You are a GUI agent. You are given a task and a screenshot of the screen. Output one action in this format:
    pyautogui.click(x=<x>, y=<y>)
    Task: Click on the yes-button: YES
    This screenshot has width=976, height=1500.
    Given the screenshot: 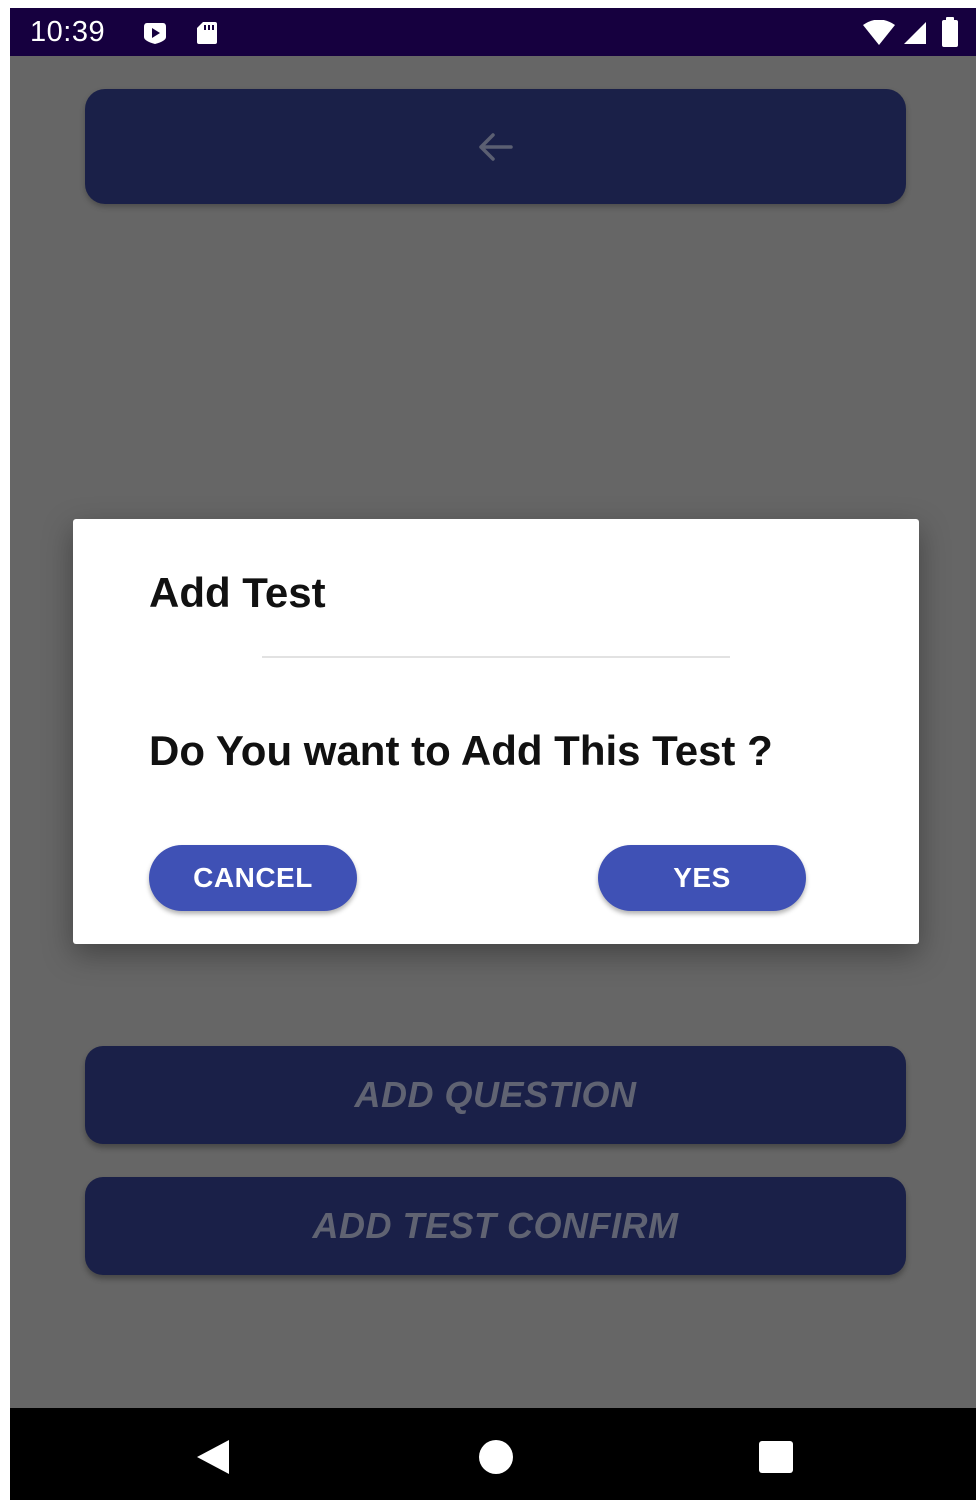 What is the action you would take?
    pyautogui.click(x=702, y=878)
    